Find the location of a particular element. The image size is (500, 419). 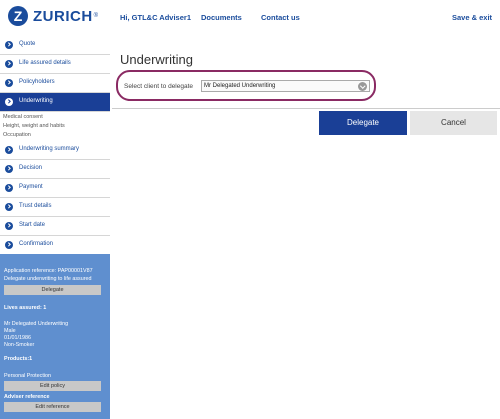

sidebar-item-underwriting-summary: Underwriting summary is located at coordinates (55, 150).